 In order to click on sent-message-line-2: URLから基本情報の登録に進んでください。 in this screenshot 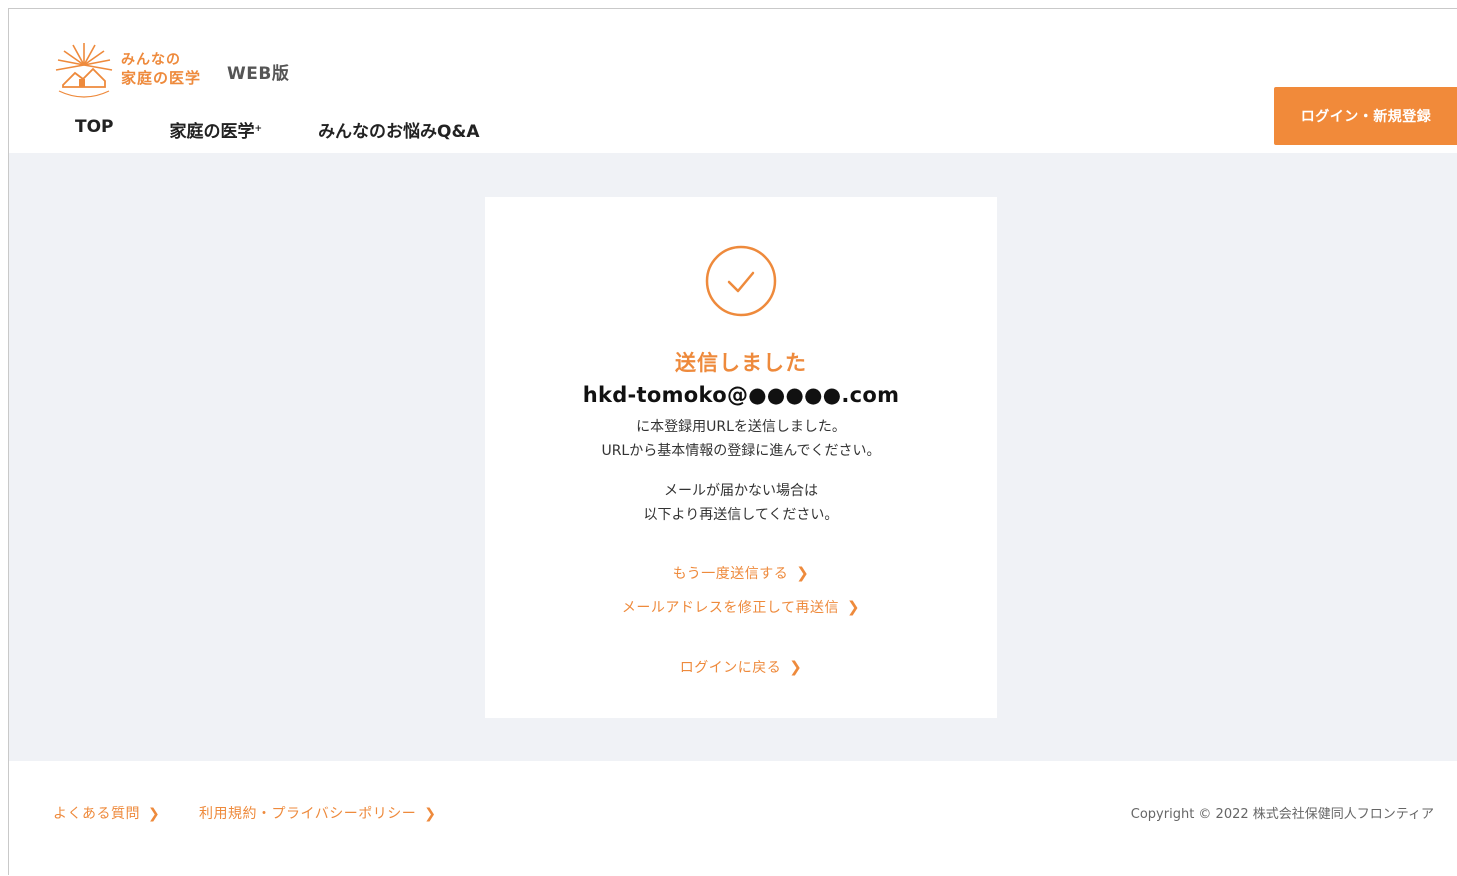, I will do `click(741, 451)`.